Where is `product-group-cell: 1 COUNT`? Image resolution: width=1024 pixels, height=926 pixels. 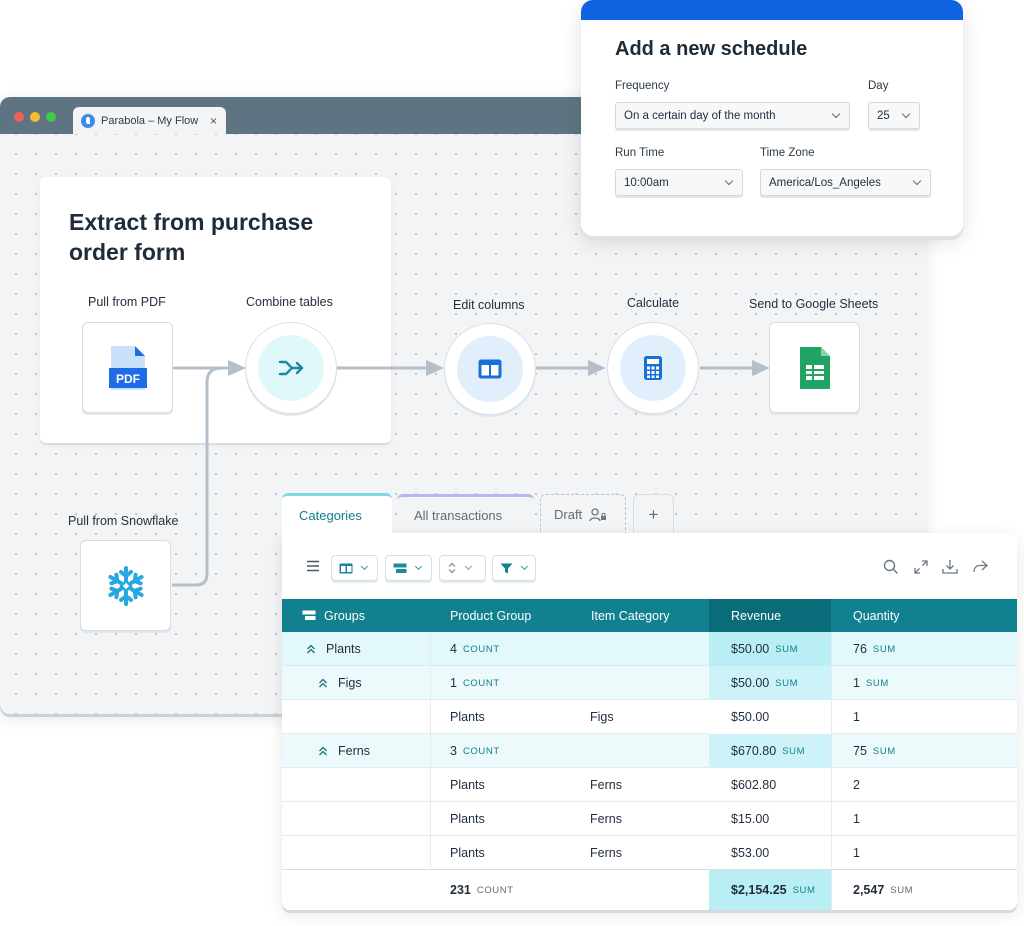 product-group-cell: 1 COUNT is located at coordinates (475, 683).